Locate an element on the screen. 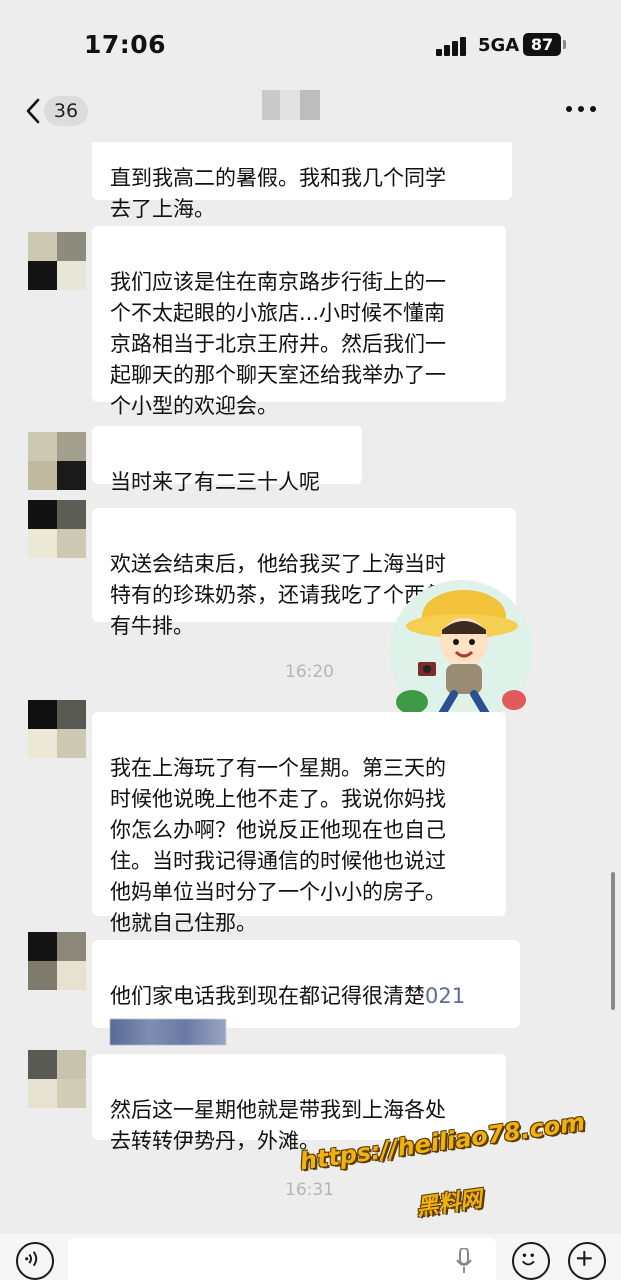 The height and width of the screenshot is (1280, 621). battery-icon: 87 is located at coordinates (542, 44).